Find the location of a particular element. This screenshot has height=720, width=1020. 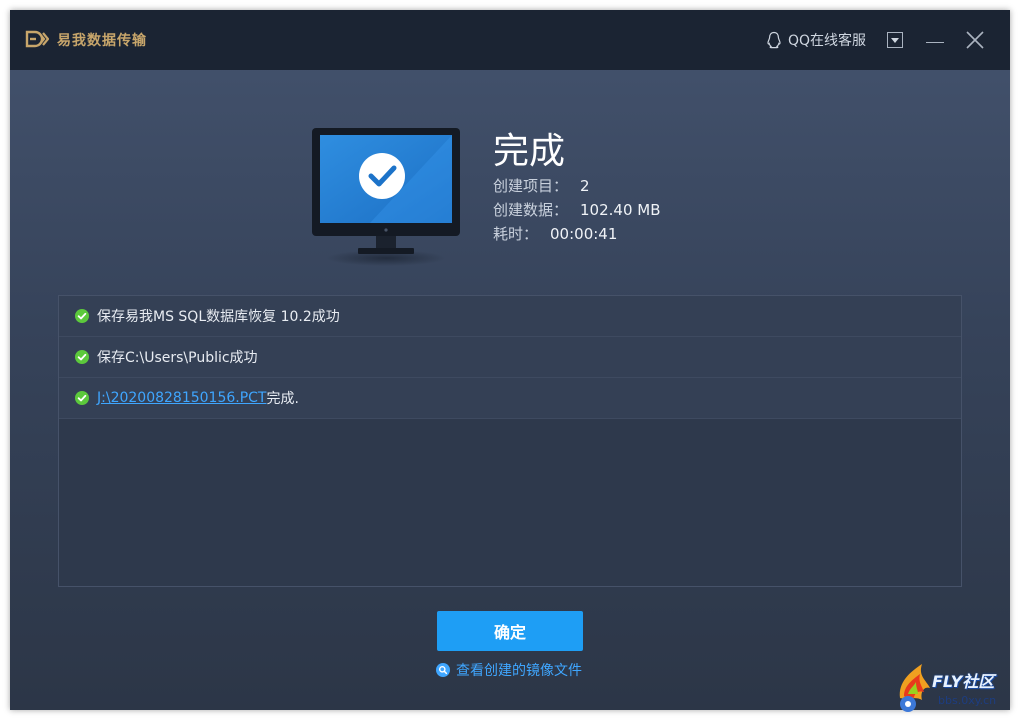

dropdown-icon is located at coordinates (895, 40).